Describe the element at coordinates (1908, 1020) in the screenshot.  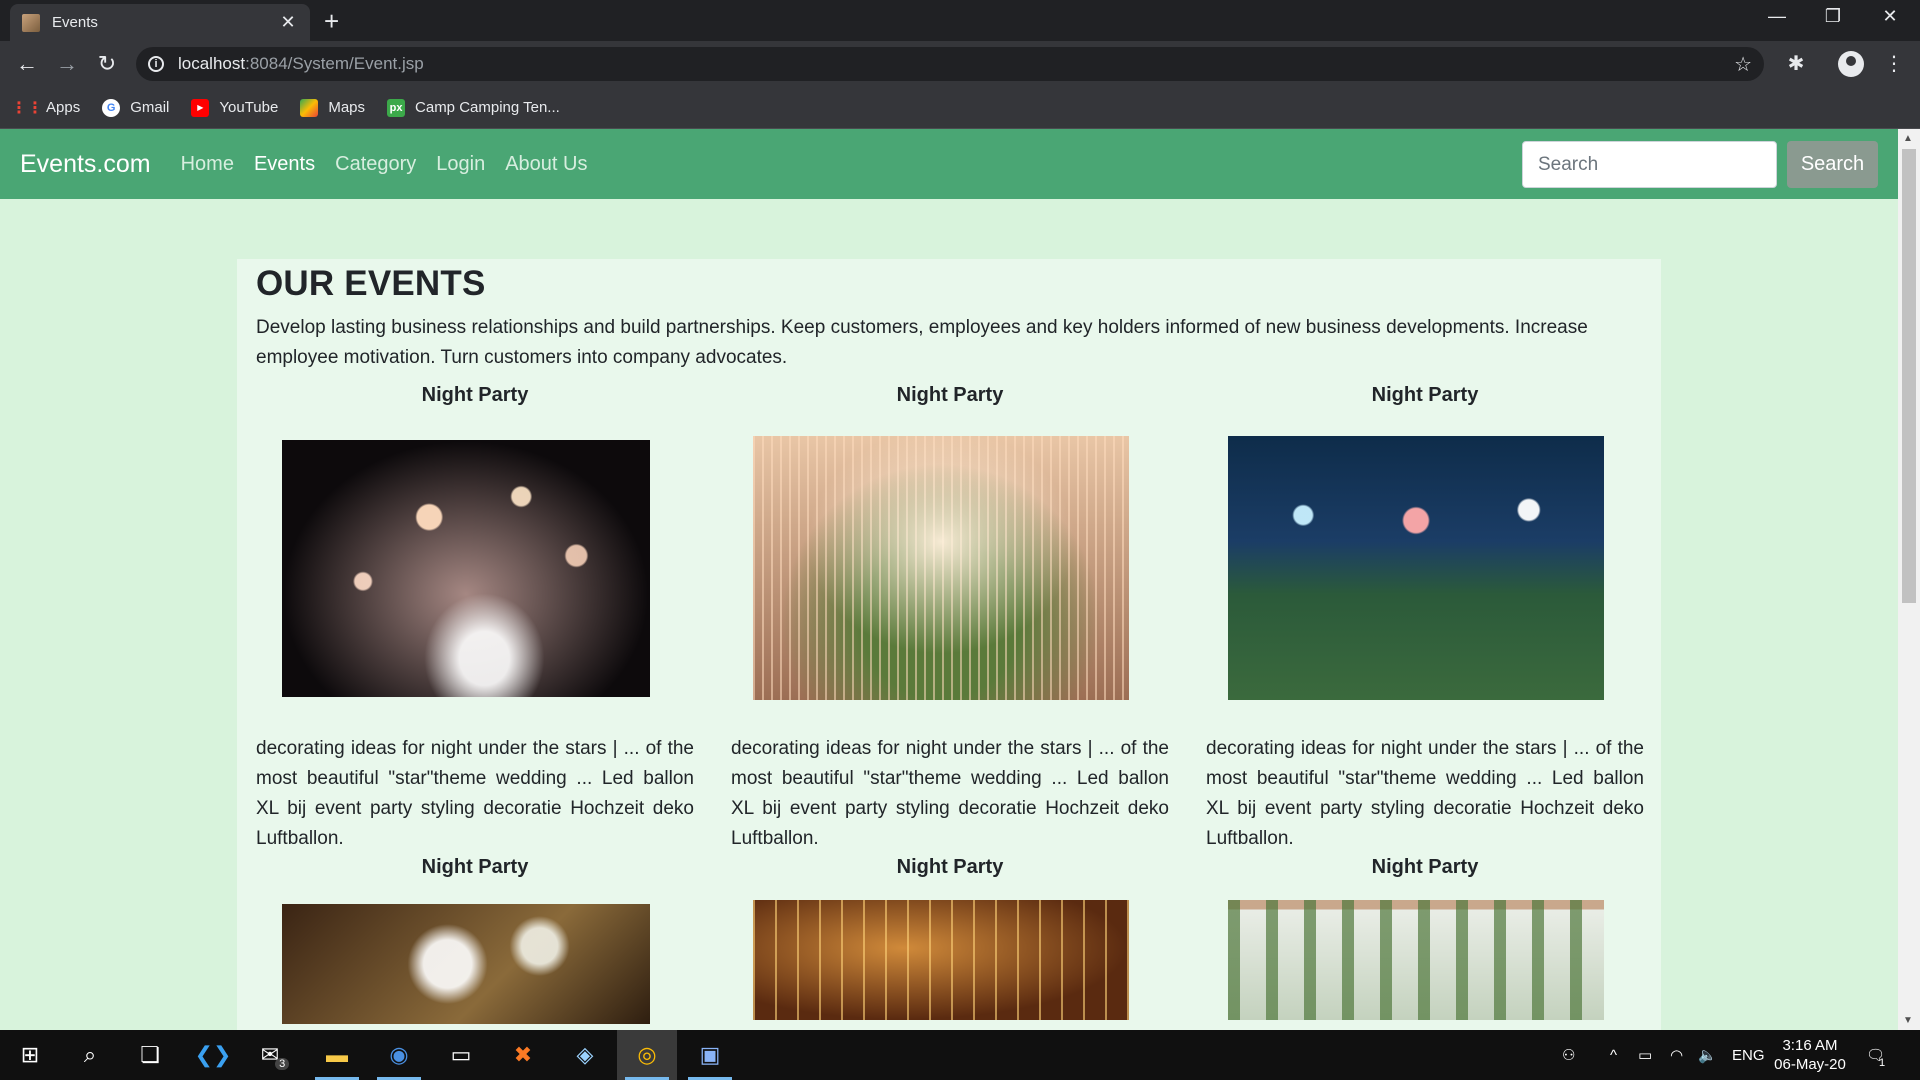
I see `scroll-down-icon: ▼` at that location.